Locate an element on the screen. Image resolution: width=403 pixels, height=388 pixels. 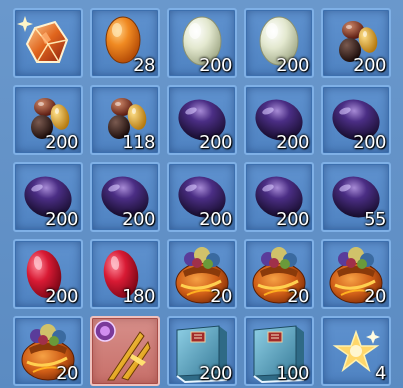
crystal-gem-icon is located at coordinates (43, 39).